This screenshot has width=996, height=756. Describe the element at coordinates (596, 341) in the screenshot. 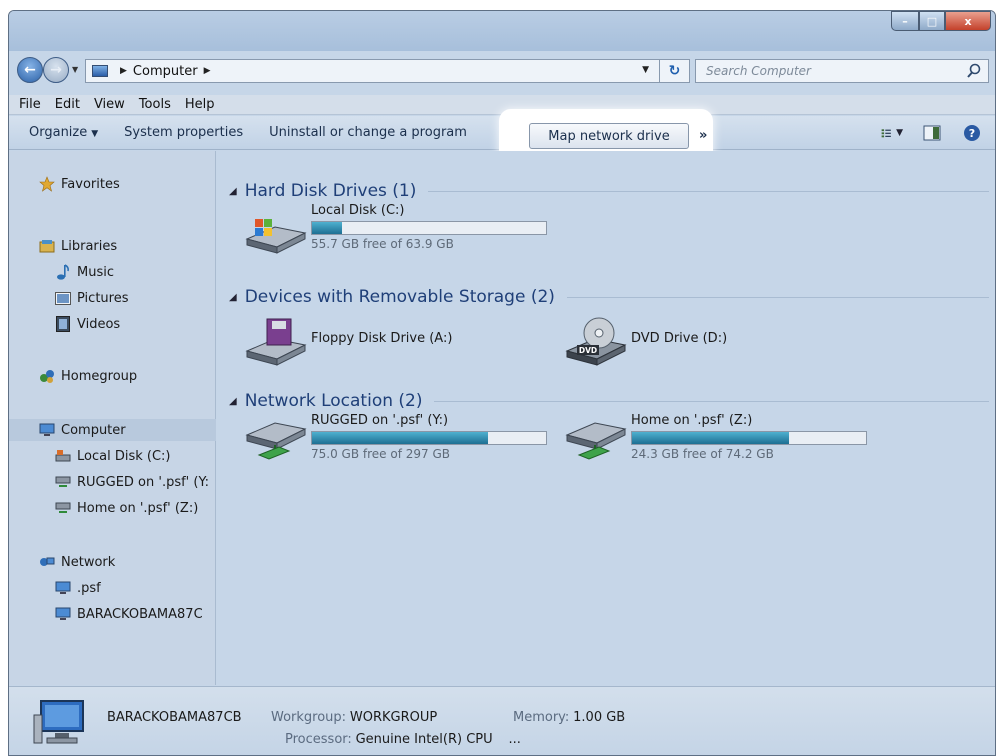

I see `dvd-drive-icon: DVD` at that location.